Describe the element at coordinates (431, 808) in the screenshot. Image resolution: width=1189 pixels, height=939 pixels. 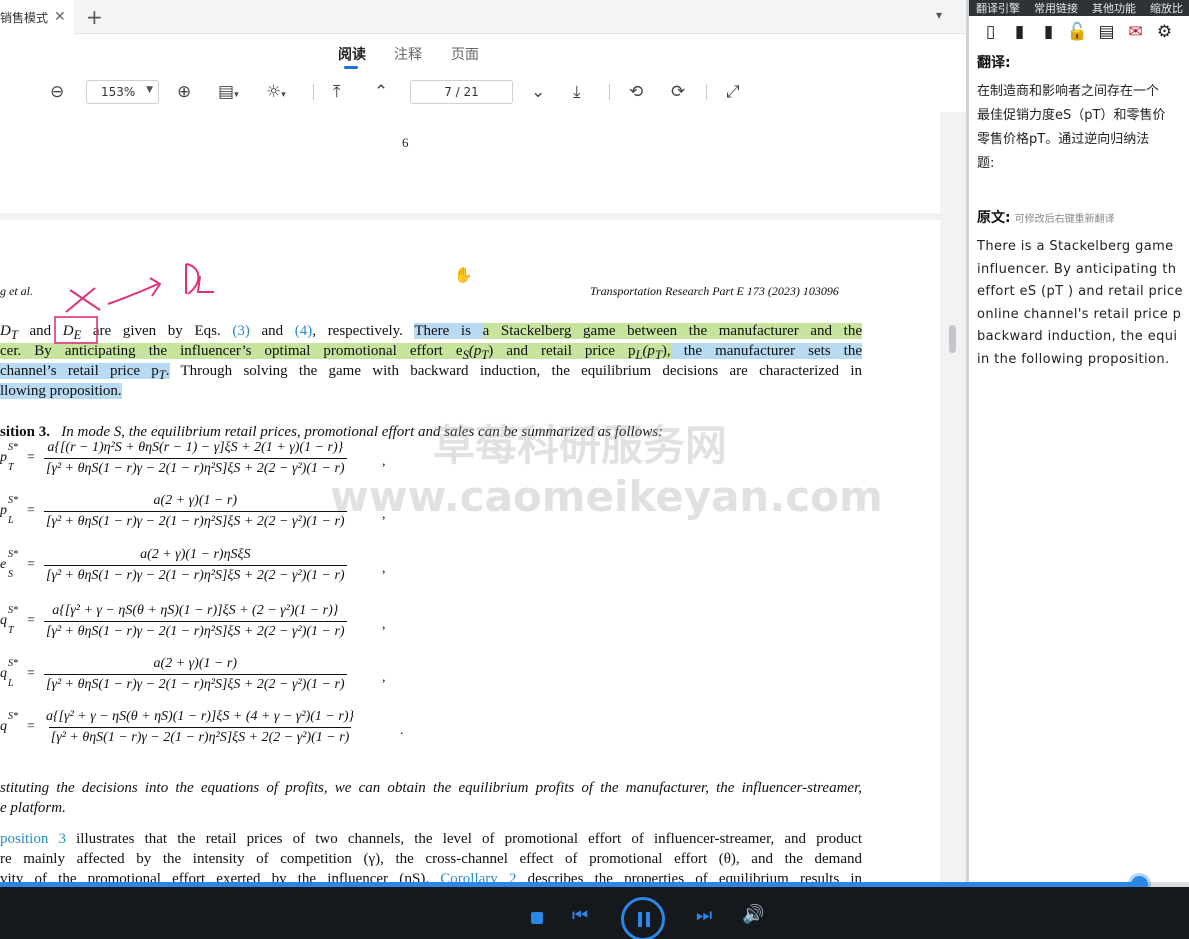
I see `paragraph-line: e platform.` at that location.